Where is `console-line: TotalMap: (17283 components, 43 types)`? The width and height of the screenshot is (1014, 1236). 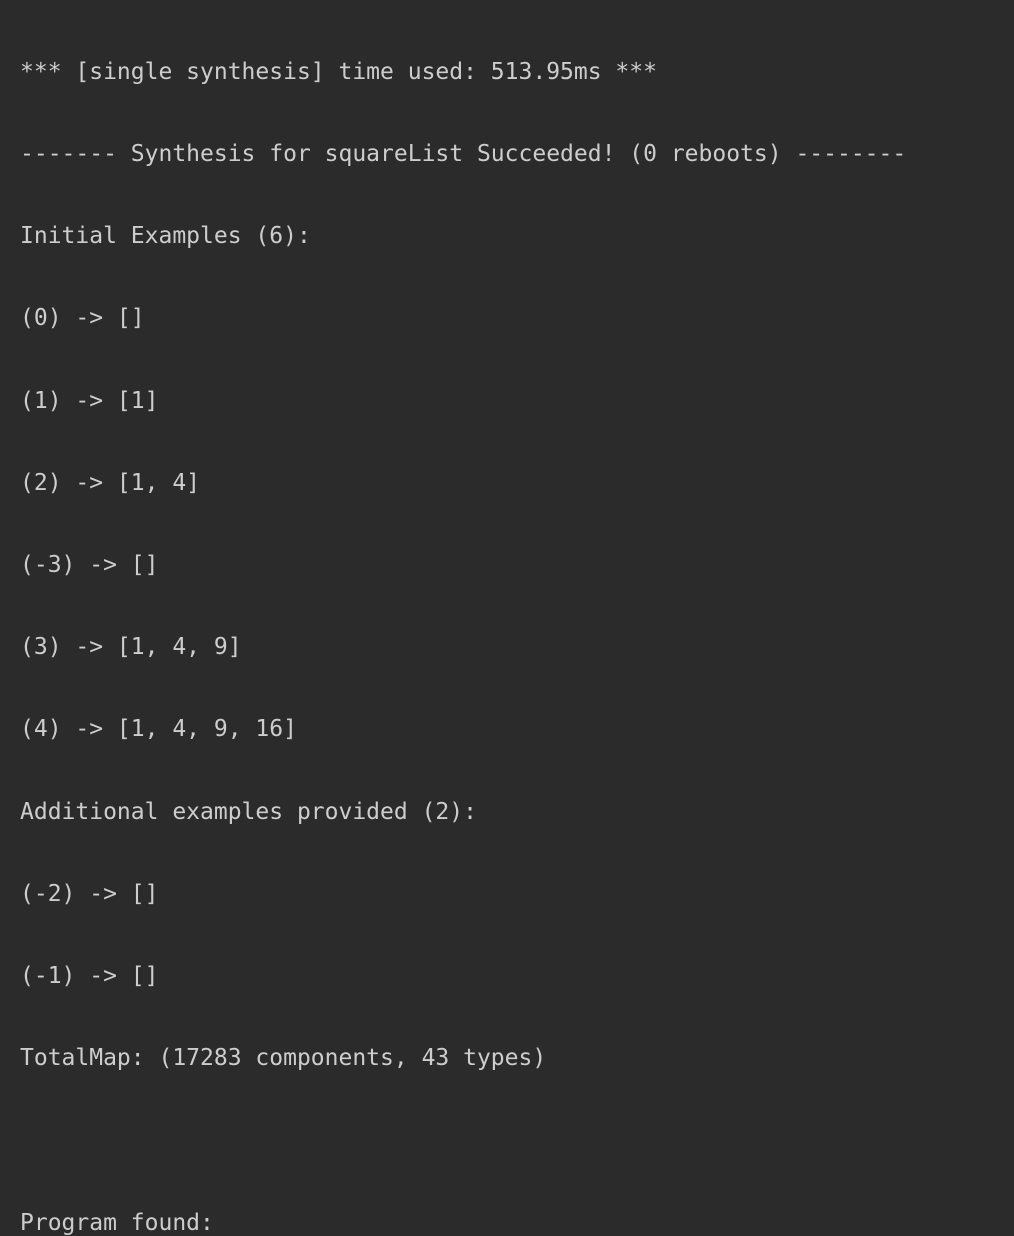 console-line: TotalMap: (17283 components, 43 types) is located at coordinates (283, 1058).